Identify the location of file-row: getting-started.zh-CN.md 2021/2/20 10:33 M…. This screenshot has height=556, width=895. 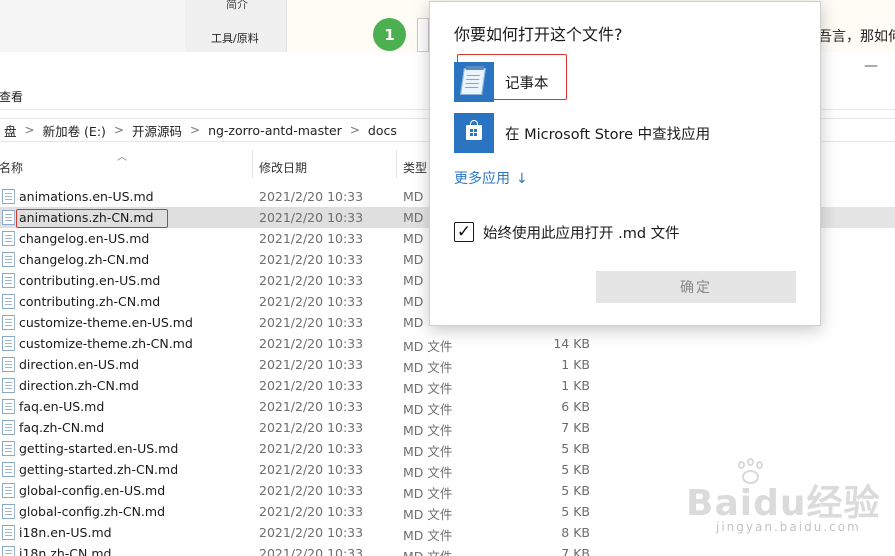
(447, 469).